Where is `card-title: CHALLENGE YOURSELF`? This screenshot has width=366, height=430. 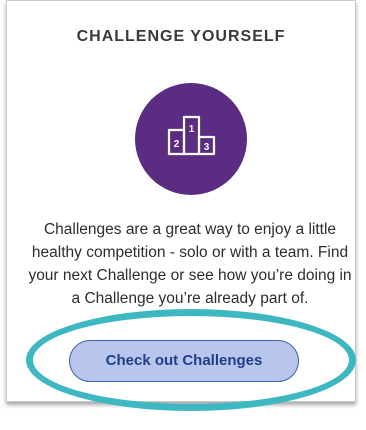
card-title: CHALLENGE YOURSELF is located at coordinates (181, 36).